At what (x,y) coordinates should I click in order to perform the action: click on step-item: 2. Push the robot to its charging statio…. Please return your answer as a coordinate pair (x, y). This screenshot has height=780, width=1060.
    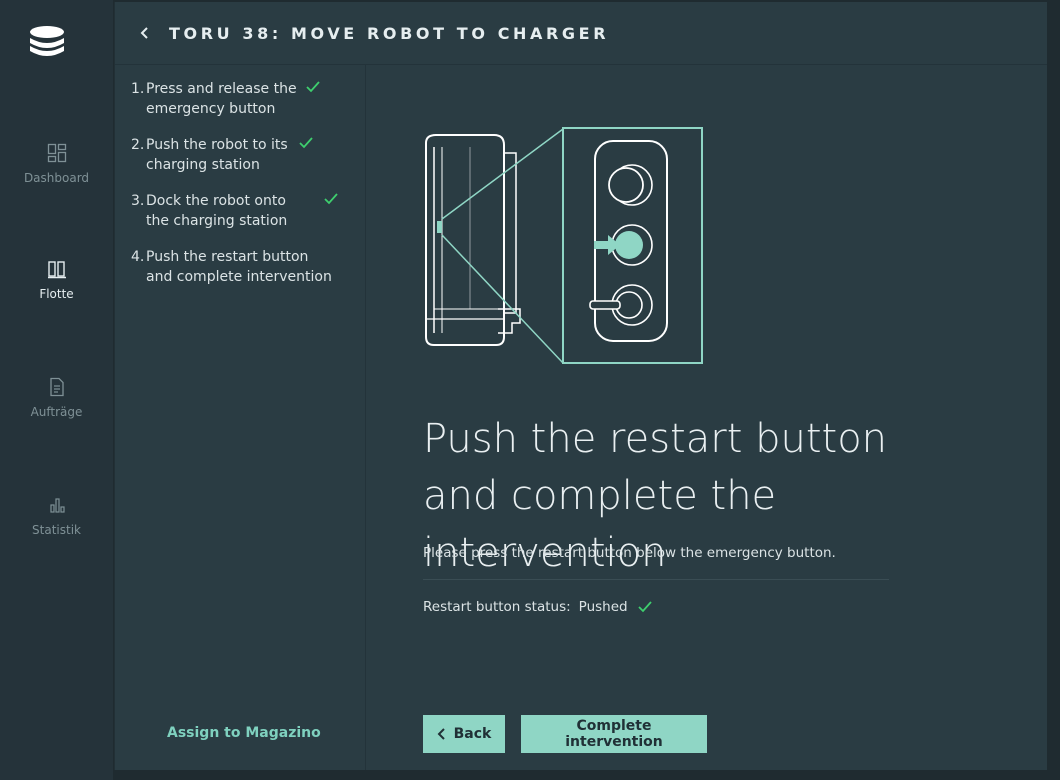
    Looking at the image, I should click on (238, 155).